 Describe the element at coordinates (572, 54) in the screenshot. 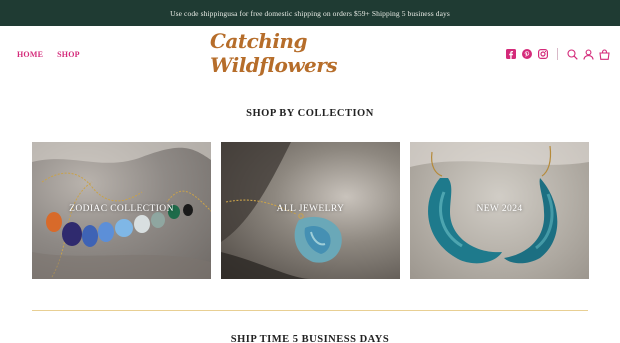

I see `search-icon` at that location.